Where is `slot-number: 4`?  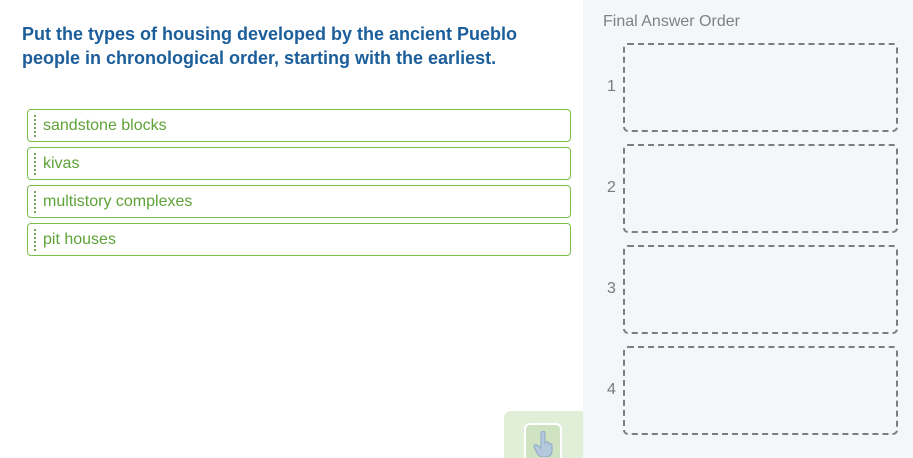 slot-number: 4 is located at coordinates (611, 389).